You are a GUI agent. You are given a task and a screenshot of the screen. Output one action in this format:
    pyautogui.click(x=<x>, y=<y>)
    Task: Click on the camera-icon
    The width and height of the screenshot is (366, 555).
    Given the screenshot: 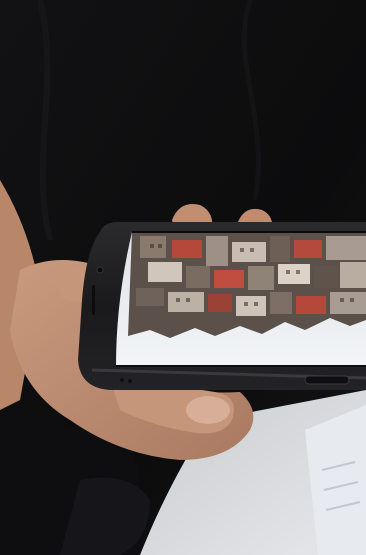 What is the action you would take?
    pyautogui.click(x=100, y=270)
    